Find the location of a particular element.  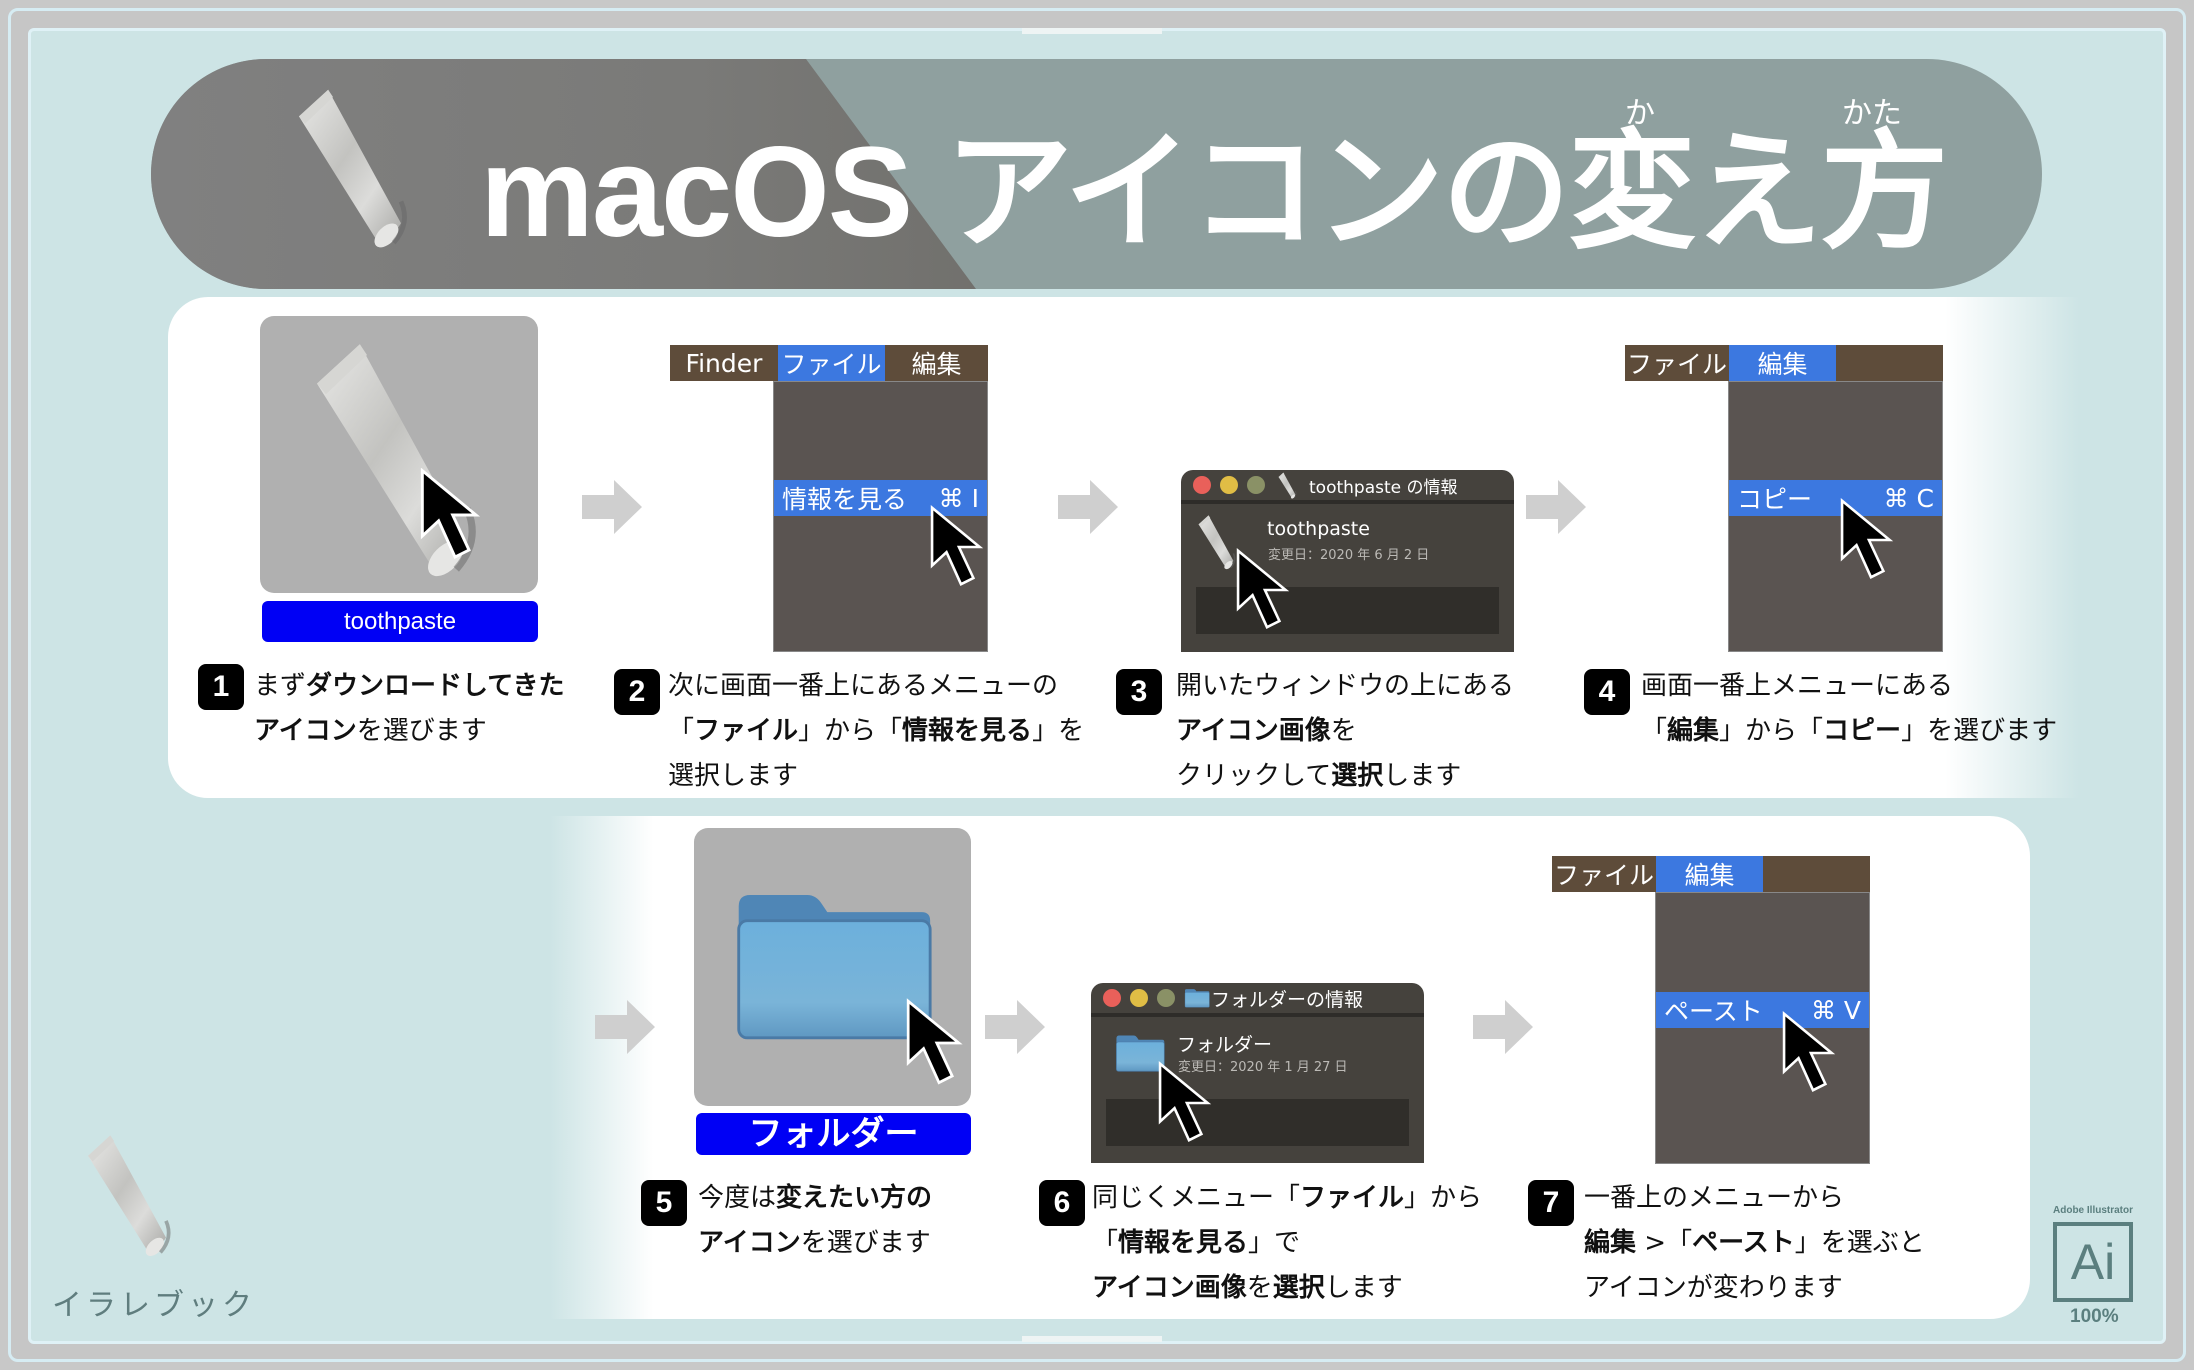

step5-foldername-label: フォルダー is located at coordinates (833, 1134).